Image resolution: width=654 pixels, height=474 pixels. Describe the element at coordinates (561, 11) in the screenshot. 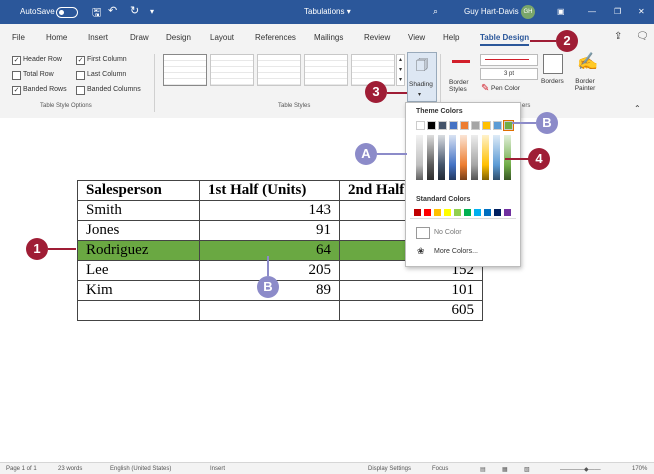

I see `ribbon-display-icon: ▣` at that location.